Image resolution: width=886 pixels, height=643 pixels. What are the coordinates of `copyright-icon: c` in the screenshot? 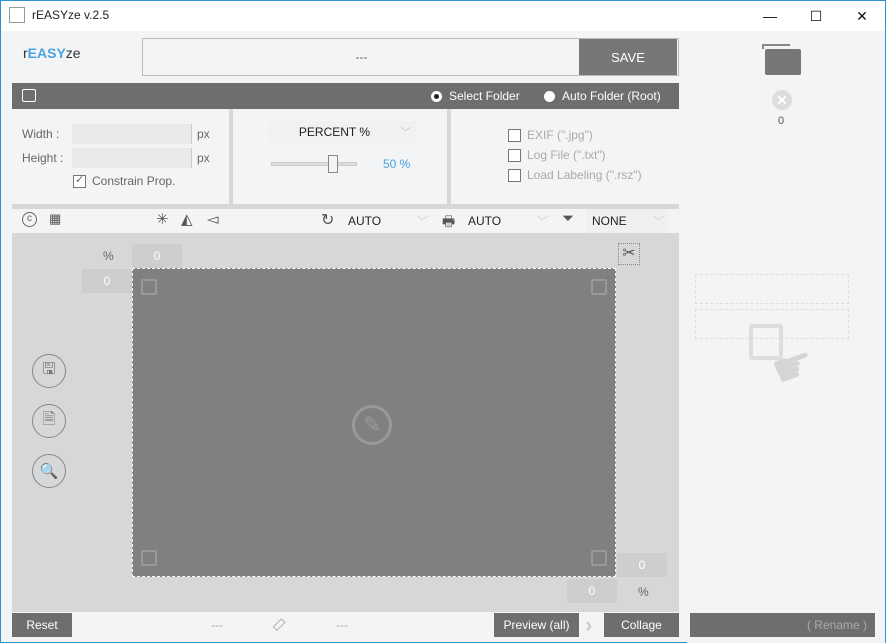 It's located at (29, 219).